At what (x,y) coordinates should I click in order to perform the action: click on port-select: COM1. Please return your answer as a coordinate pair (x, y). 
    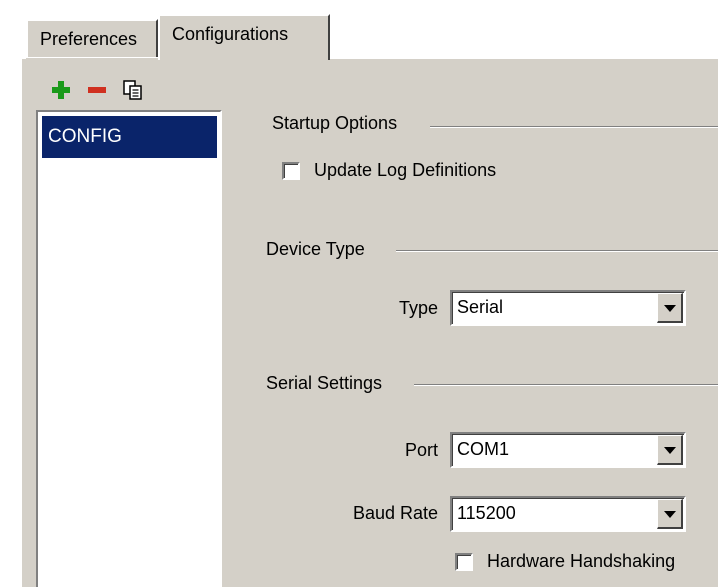
    Looking at the image, I should click on (568, 450).